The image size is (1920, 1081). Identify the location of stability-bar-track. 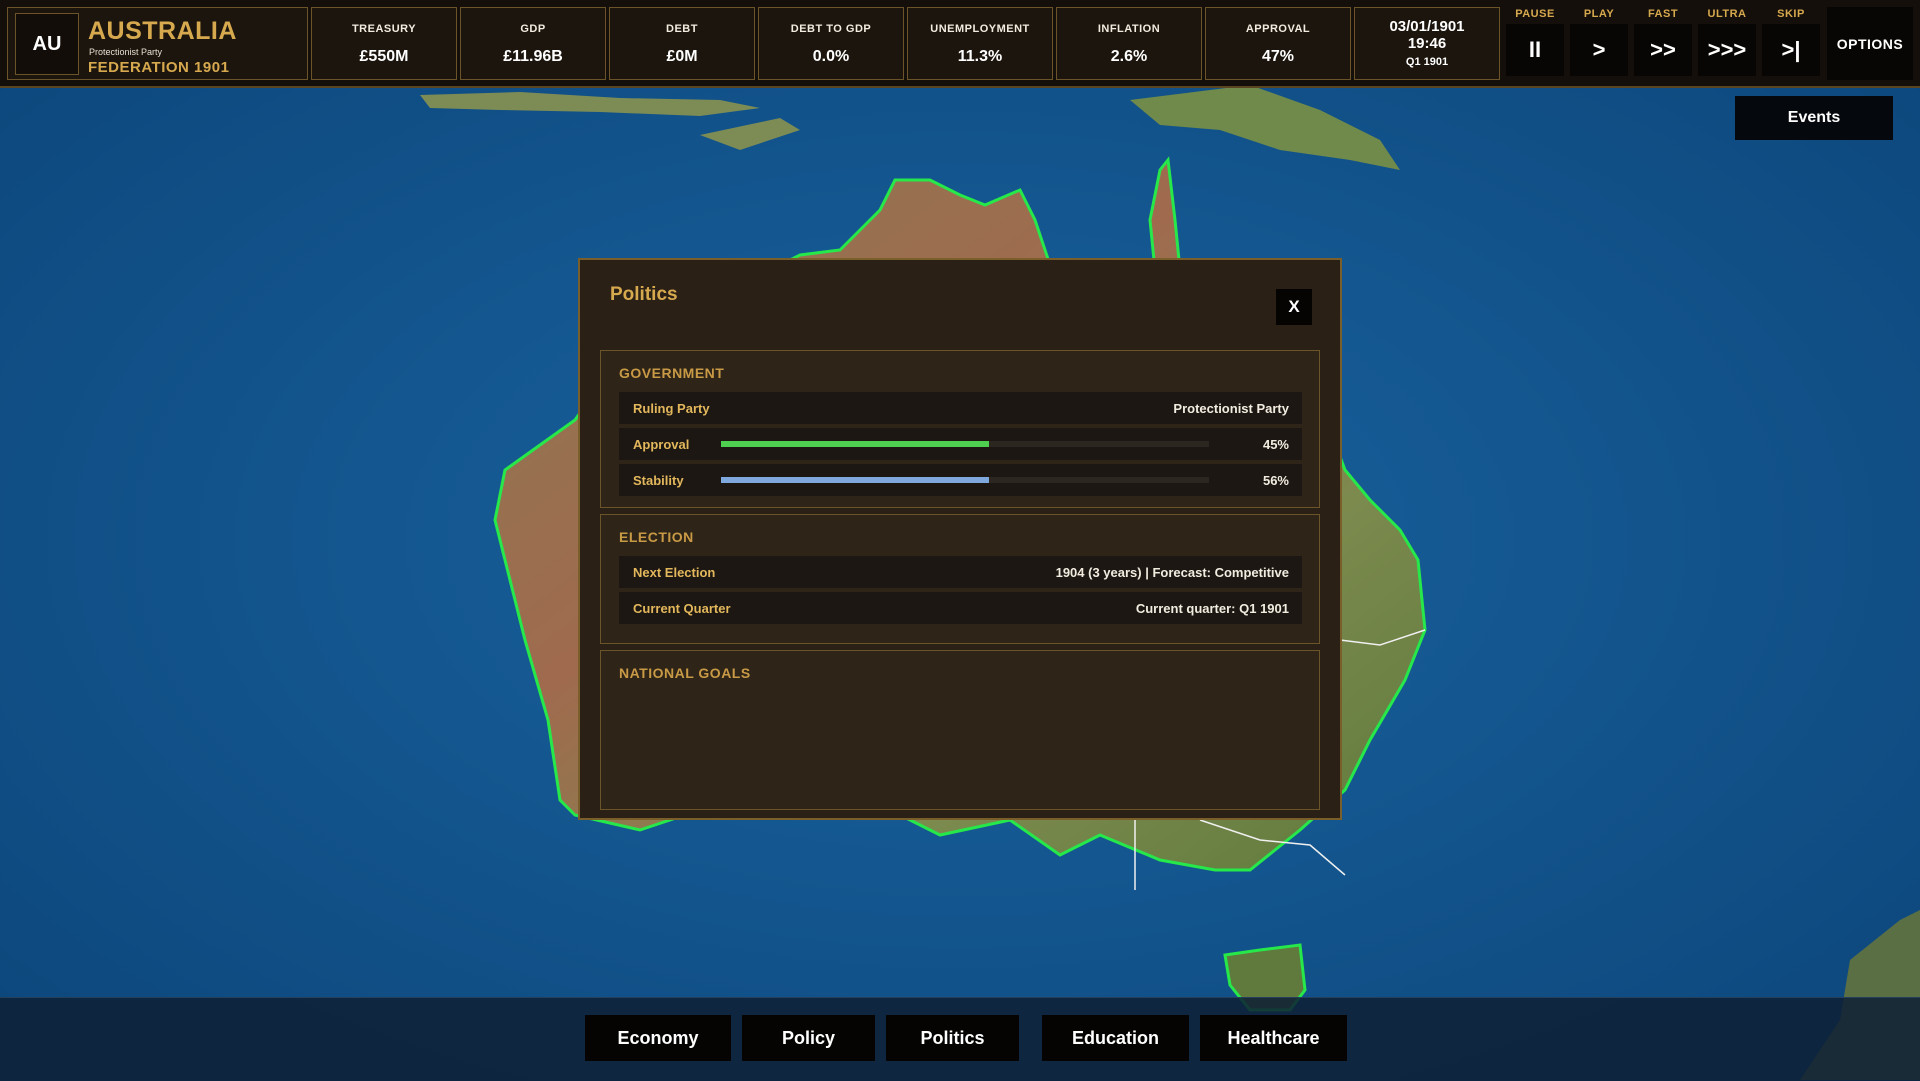
(965, 480).